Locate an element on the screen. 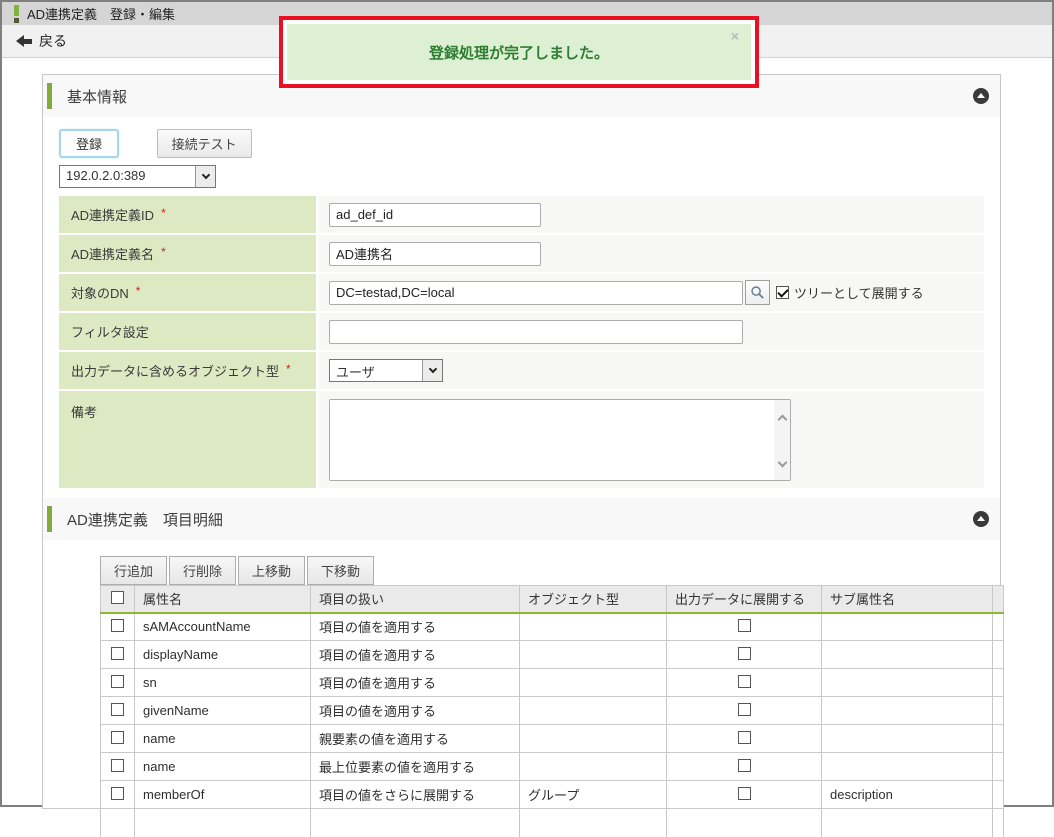  server-select-value: 192.0.2.0:389 is located at coordinates (106, 175).